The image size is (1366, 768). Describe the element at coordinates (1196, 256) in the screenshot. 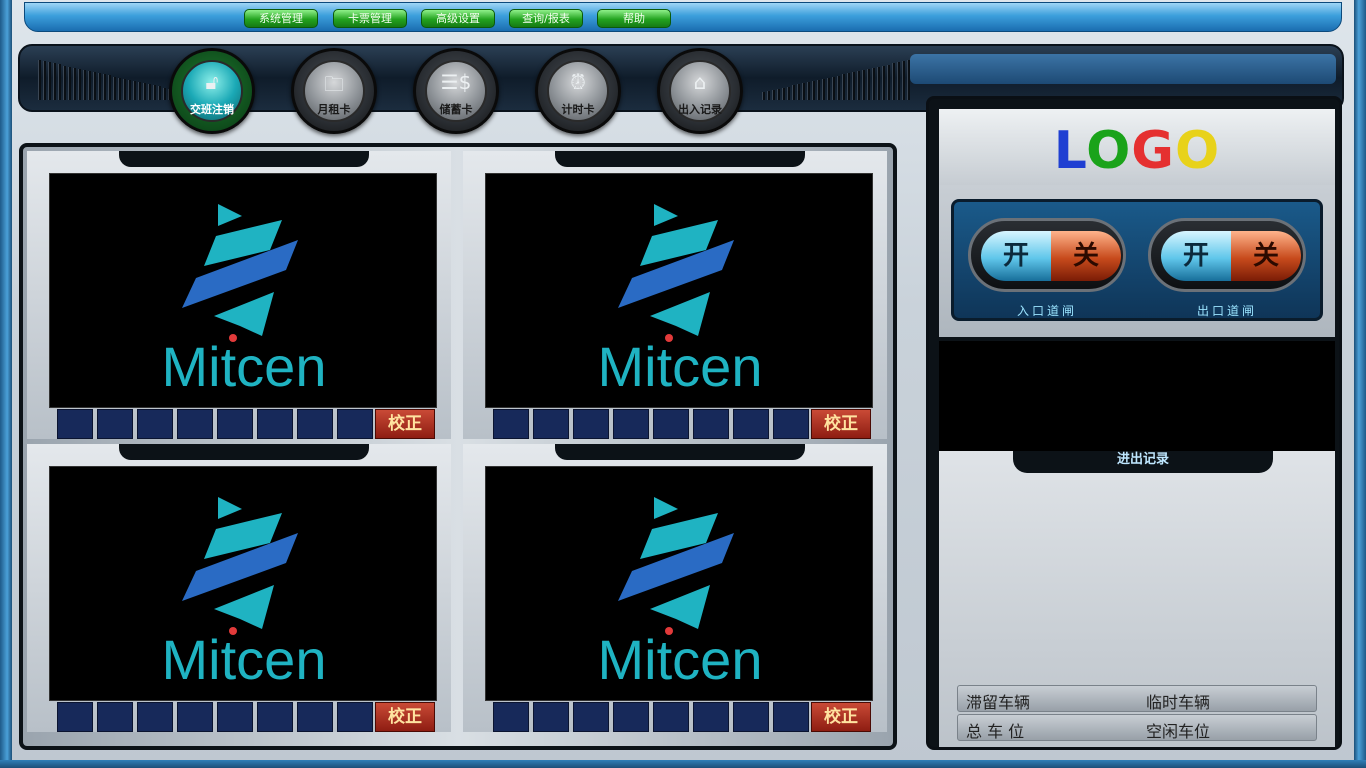

I see `exit-gate-open-button: 开` at that location.